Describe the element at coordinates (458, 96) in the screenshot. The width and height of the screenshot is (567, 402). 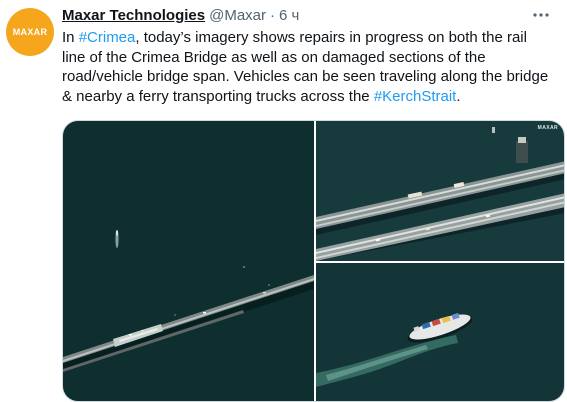
I see `text-segment: .` at that location.